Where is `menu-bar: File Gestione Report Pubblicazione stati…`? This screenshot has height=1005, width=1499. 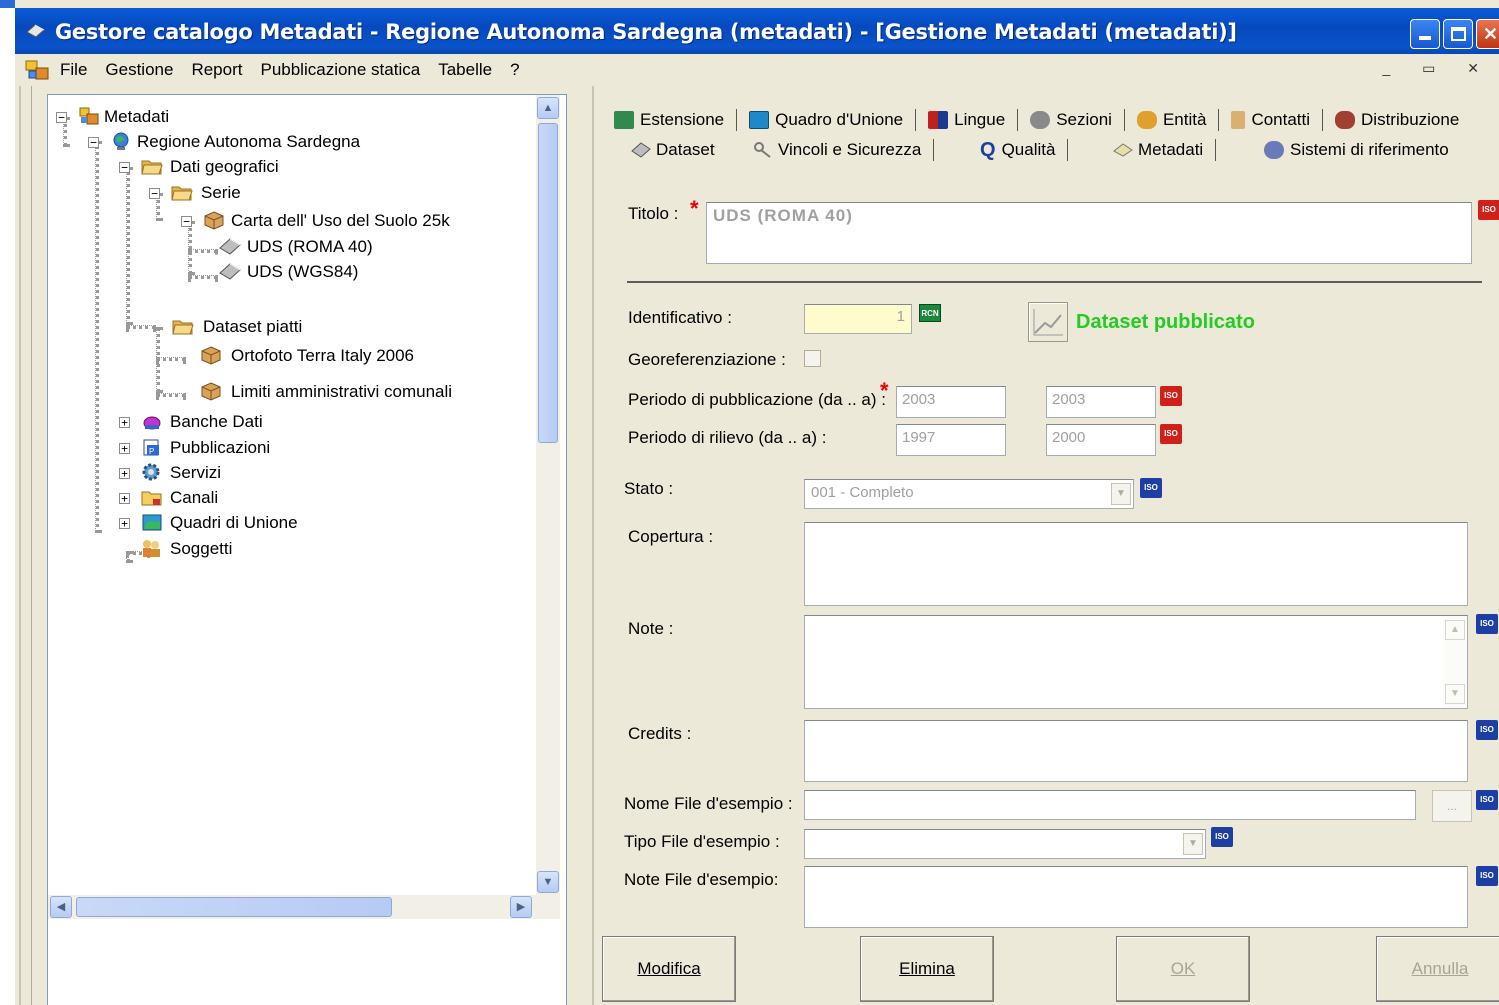
menu-bar: File Gestione Report Pubblicazione stati… is located at coordinates (757, 70).